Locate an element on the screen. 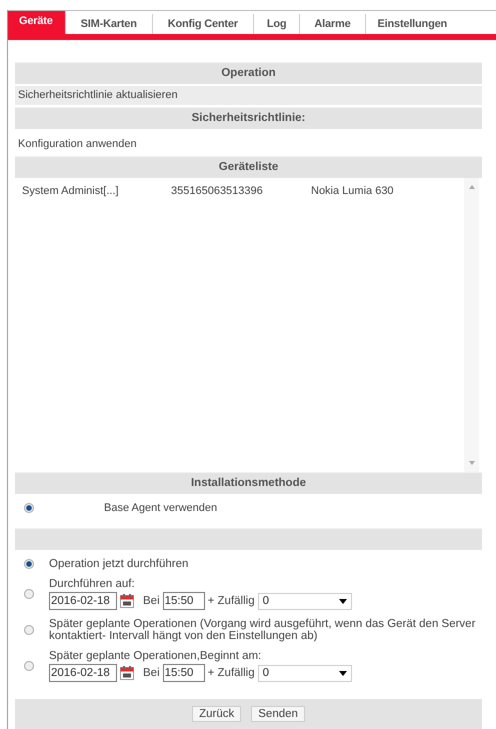 The image size is (496, 729). scroll-up-icon is located at coordinates (472, 187).